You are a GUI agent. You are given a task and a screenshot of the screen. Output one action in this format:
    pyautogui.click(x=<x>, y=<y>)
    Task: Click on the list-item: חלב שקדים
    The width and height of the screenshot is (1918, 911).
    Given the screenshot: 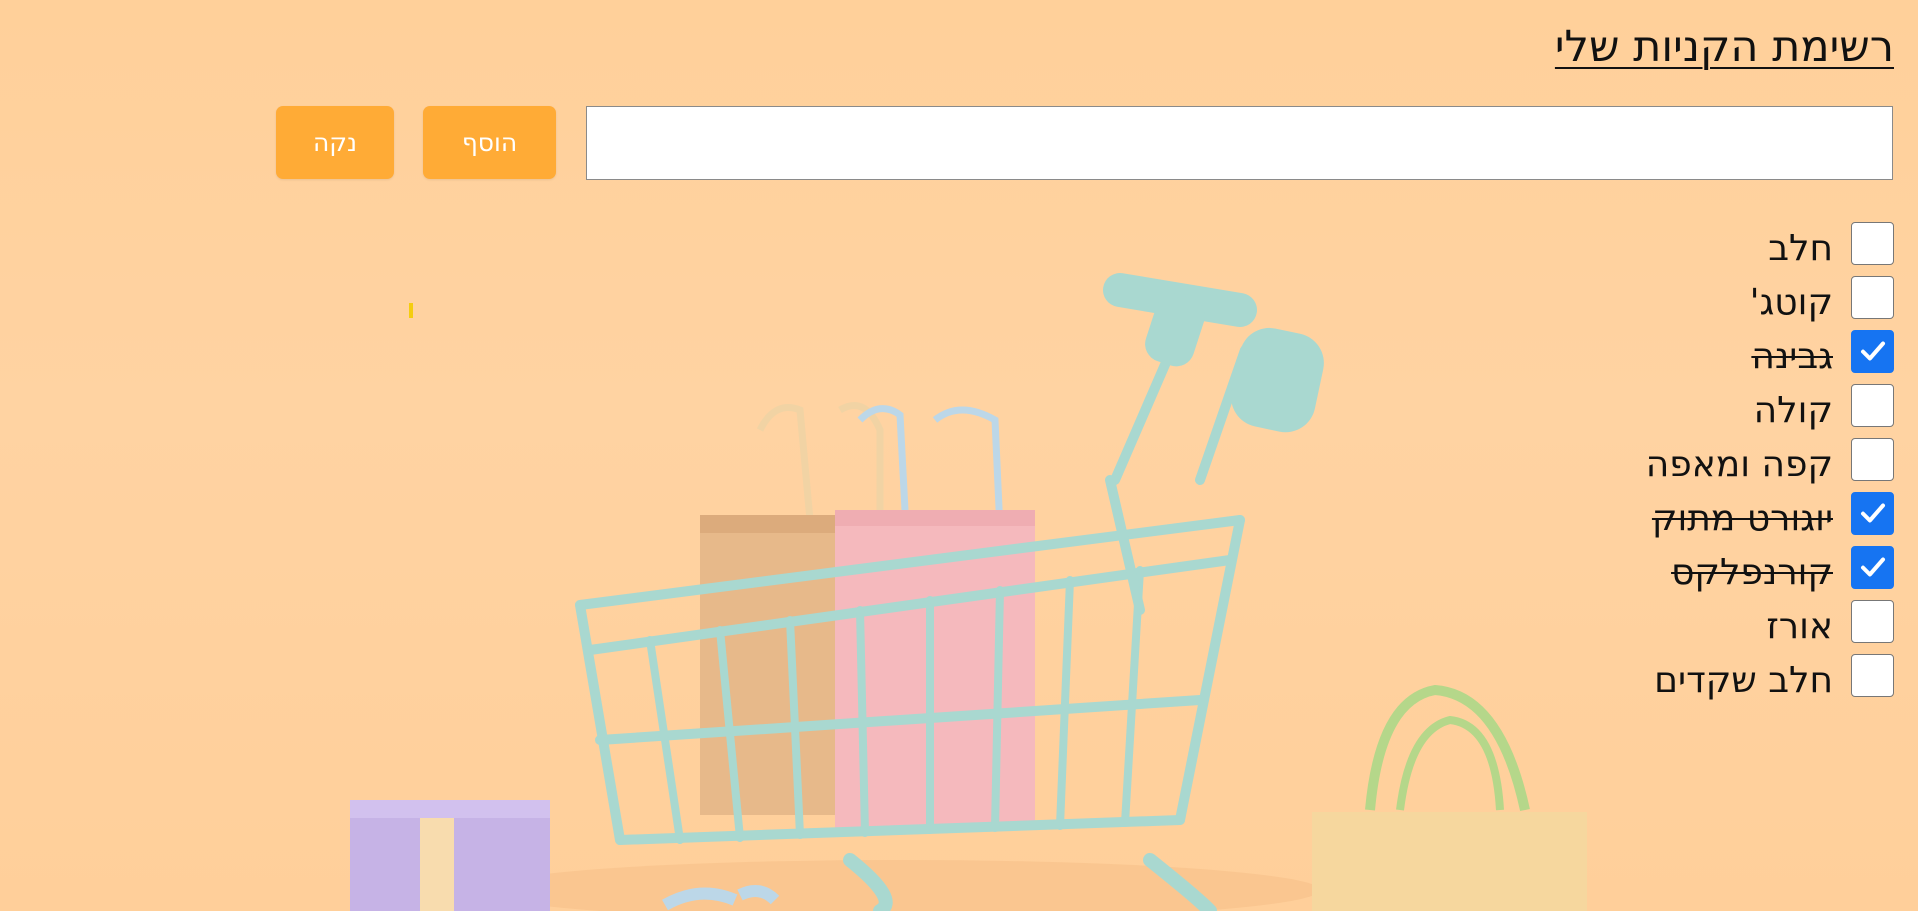 What is the action you would take?
    pyautogui.click(x=1544, y=675)
    